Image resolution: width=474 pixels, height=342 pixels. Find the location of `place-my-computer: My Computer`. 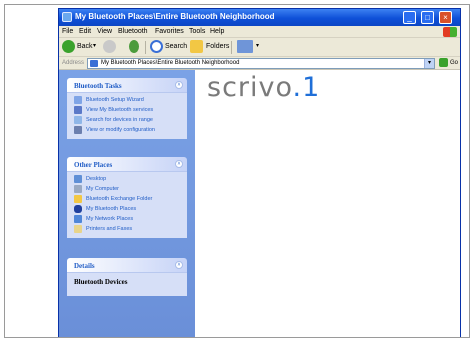

place-my-computer: My Computer is located at coordinates (127, 189).